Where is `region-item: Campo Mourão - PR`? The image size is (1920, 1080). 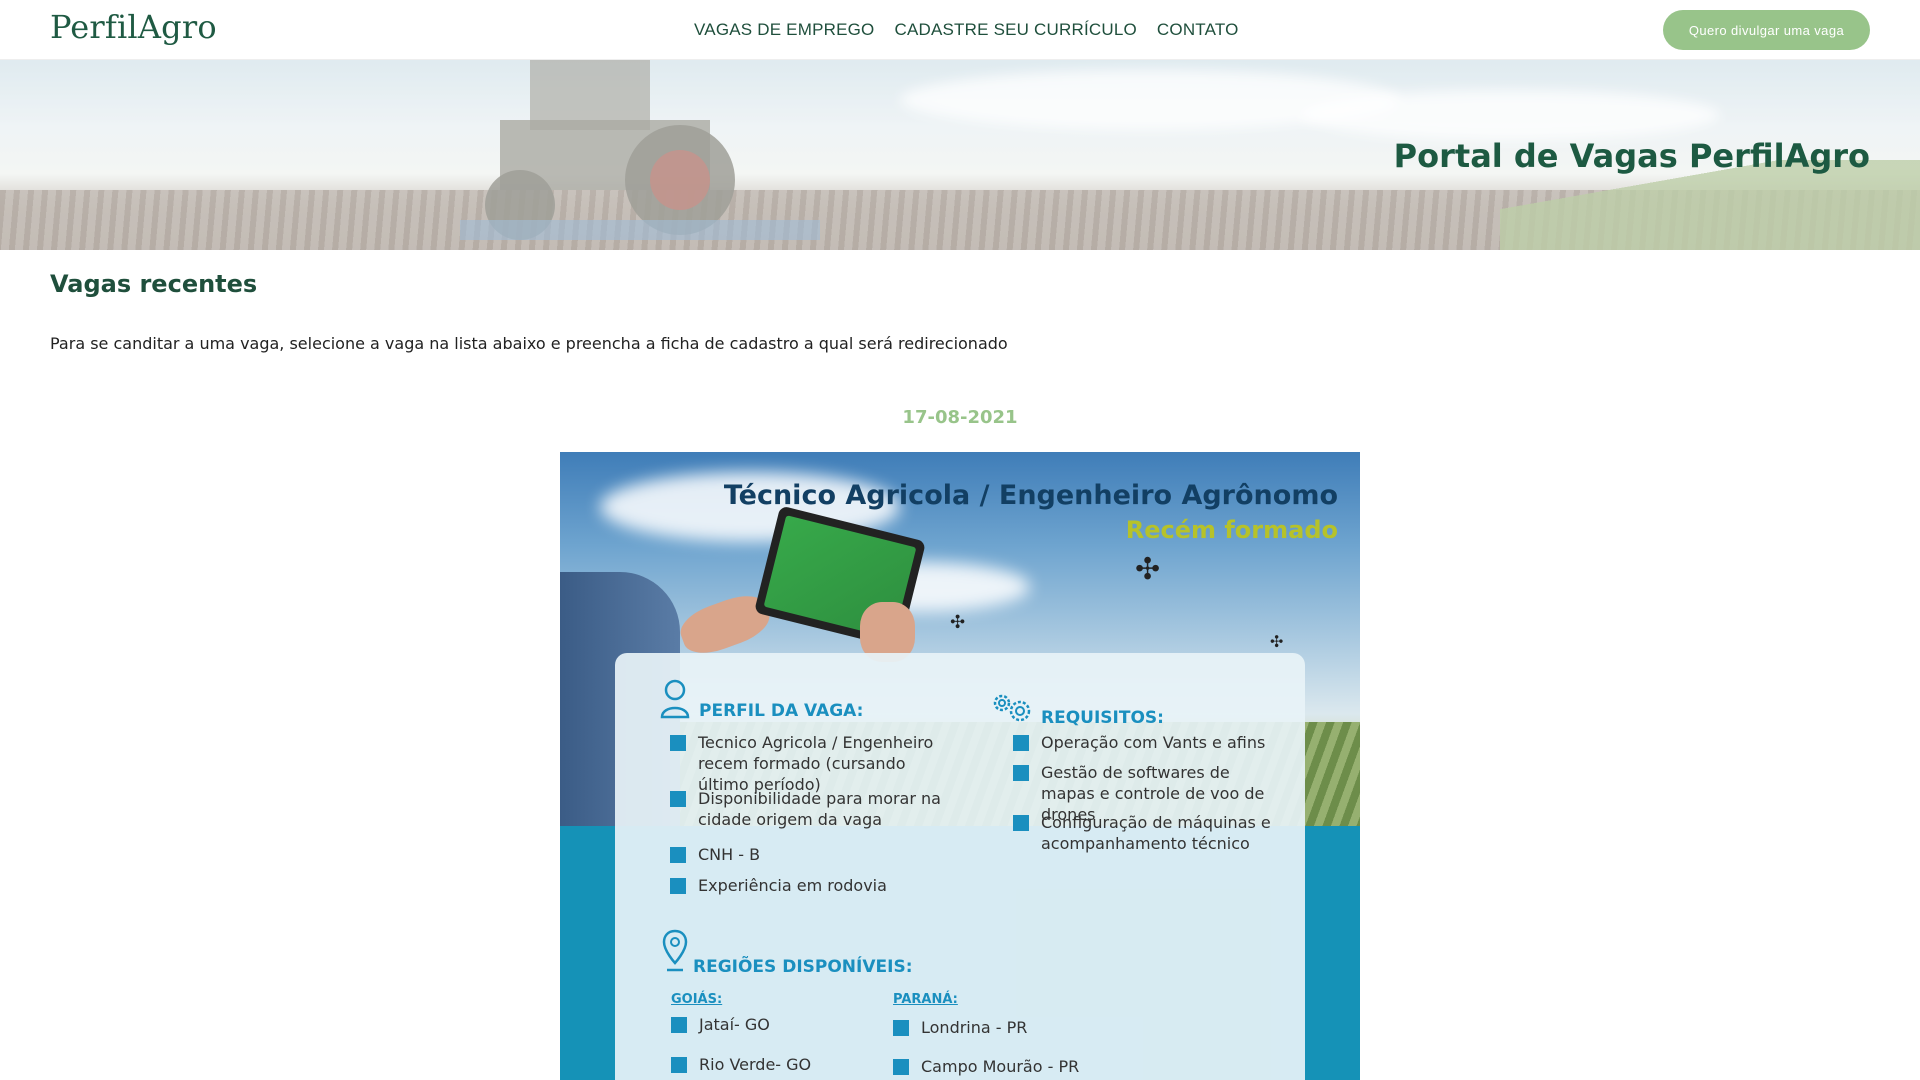 region-item: Campo Mourão - PR is located at coordinates (1018, 1067).